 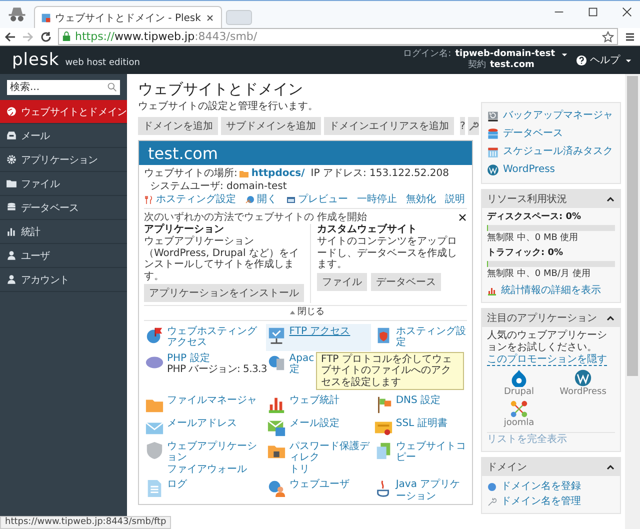 I want to click on logo: plesk, so click(x=36, y=60).